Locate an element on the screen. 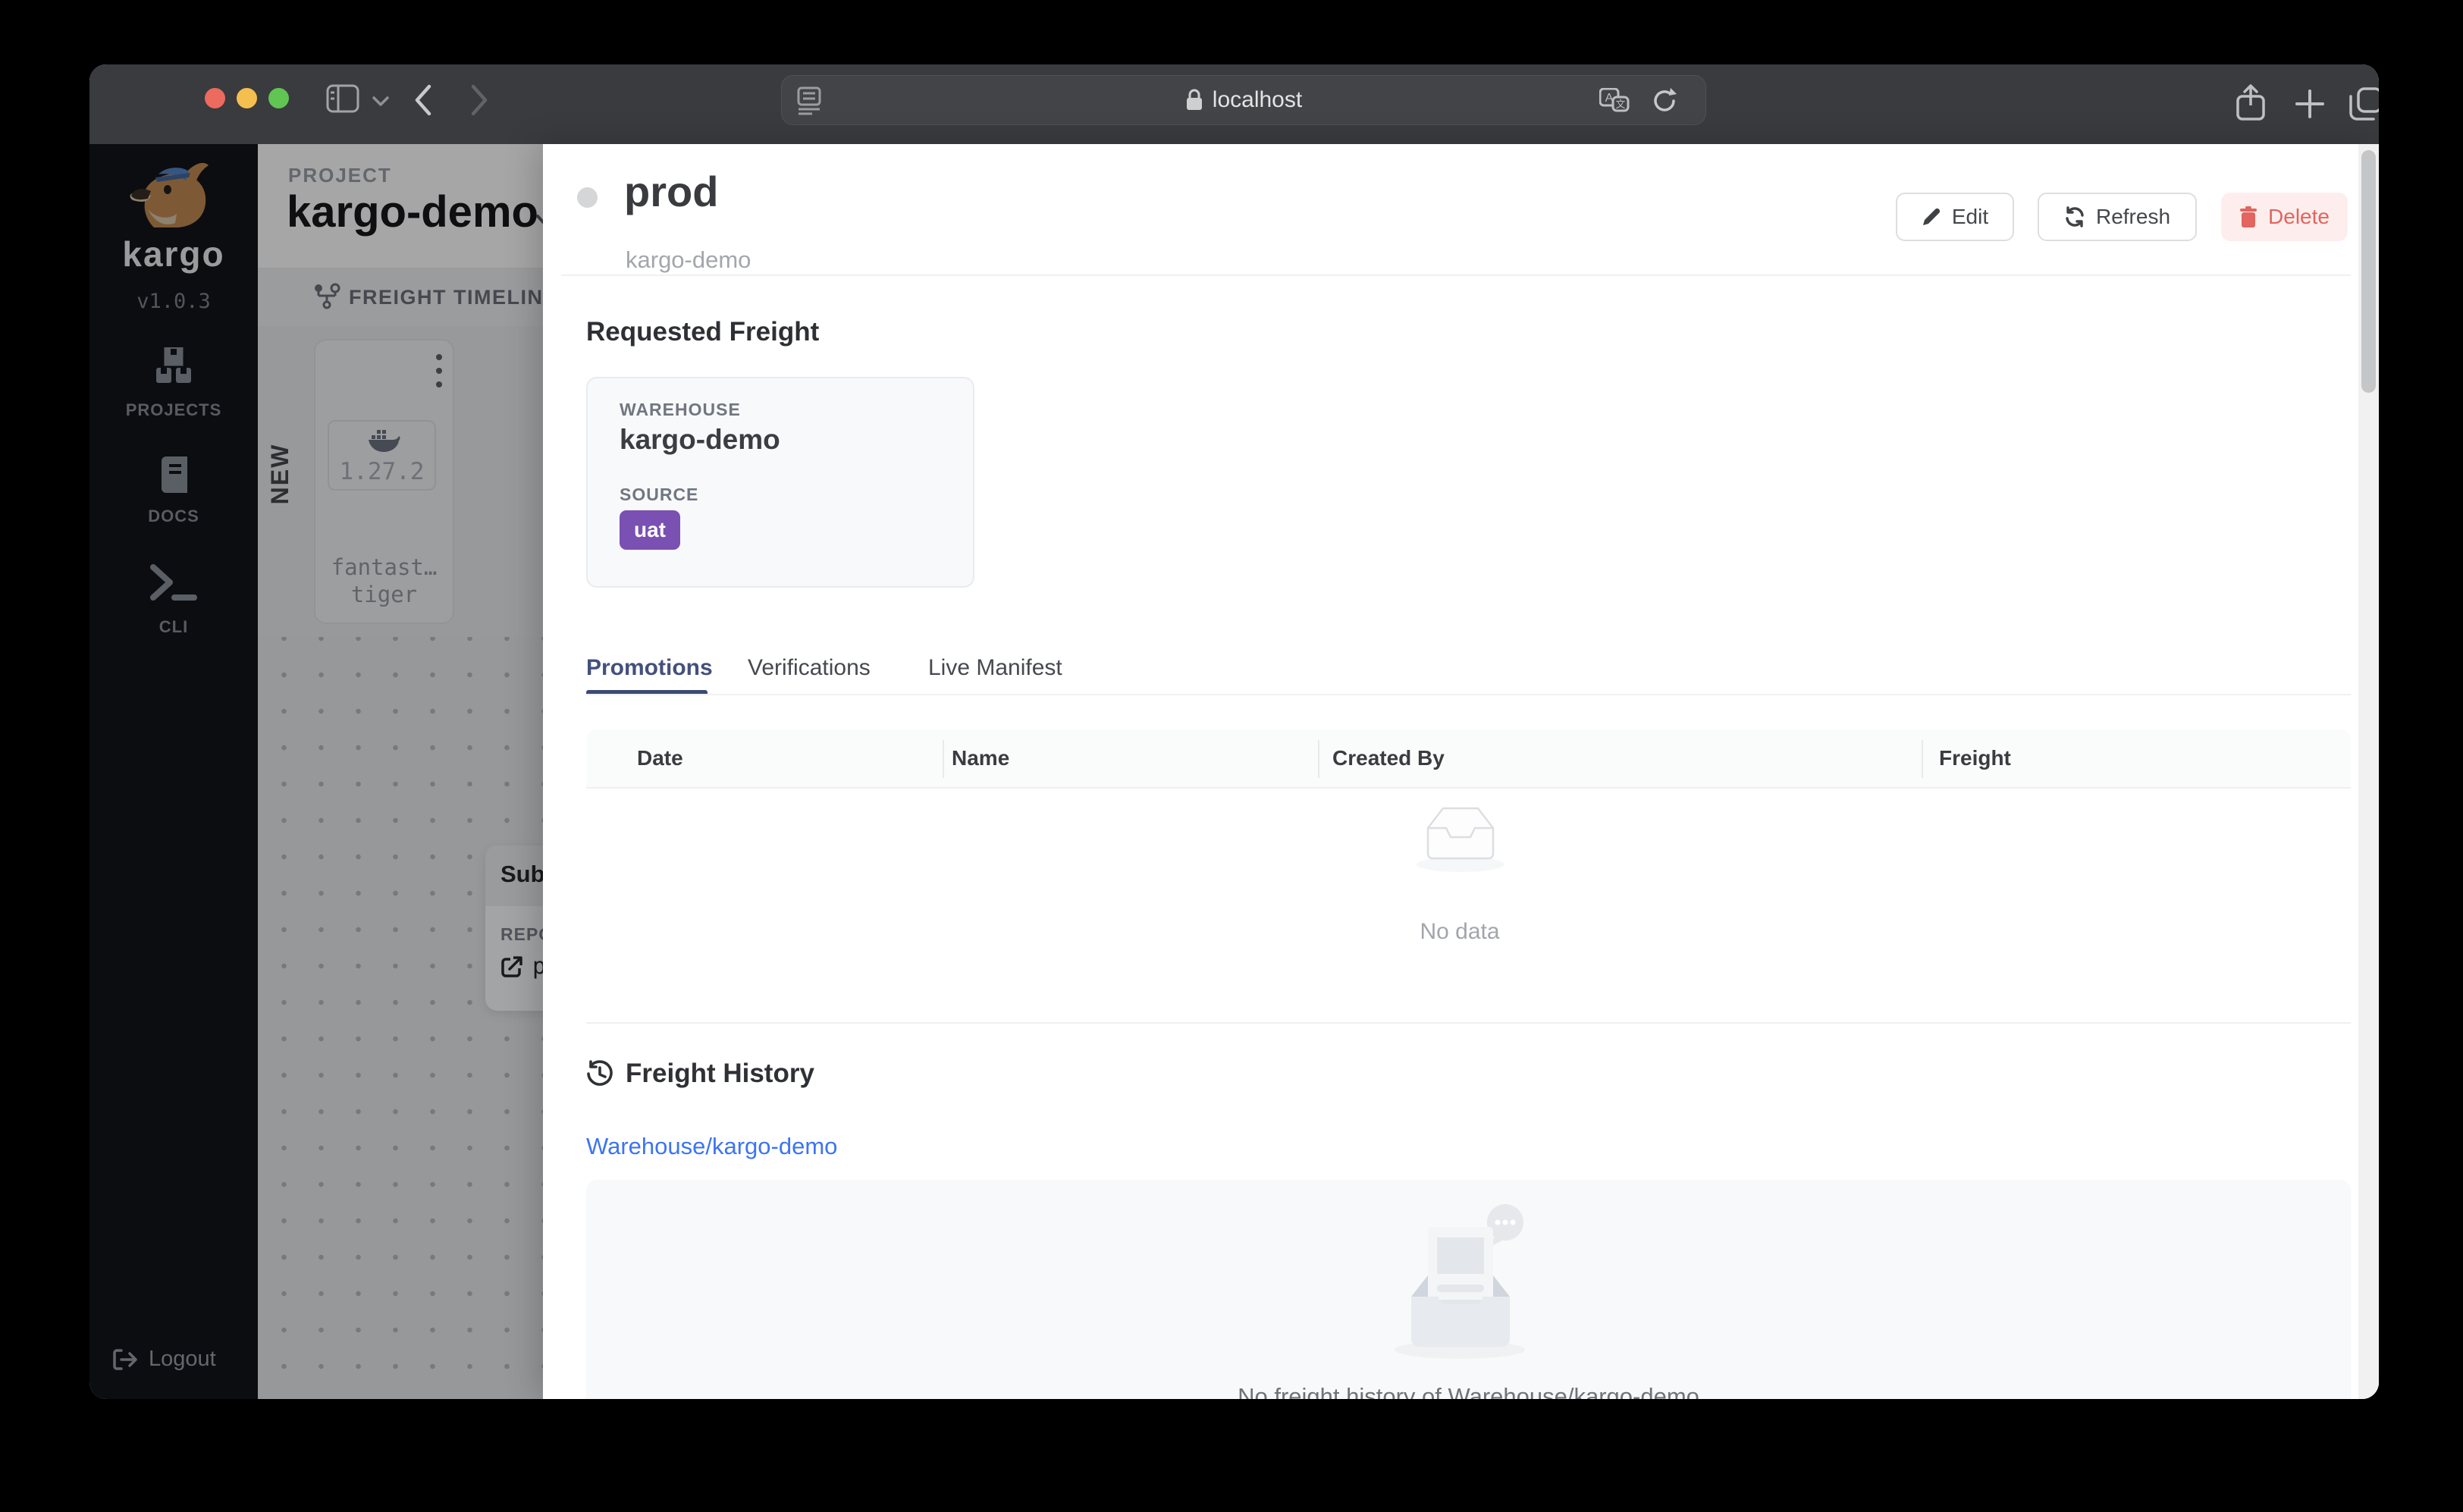 The width and height of the screenshot is (2463, 1512). table-empty-text: No data is located at coordinates (1460, 931).